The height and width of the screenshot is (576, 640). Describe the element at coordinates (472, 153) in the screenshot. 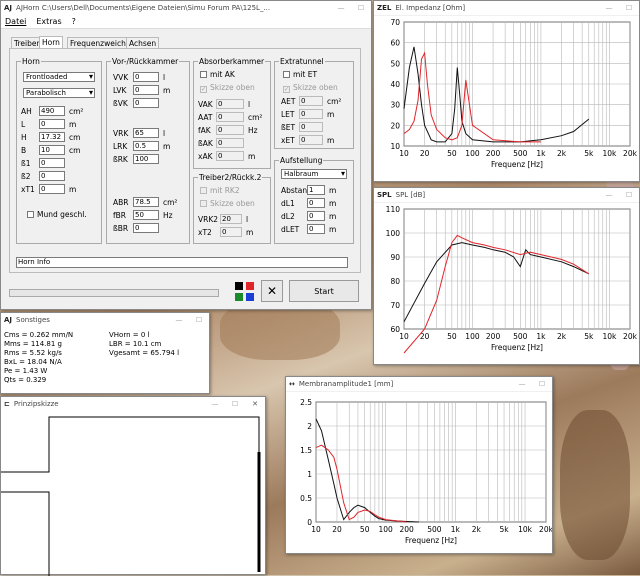

I see `x-tick-label: 100` at that location.